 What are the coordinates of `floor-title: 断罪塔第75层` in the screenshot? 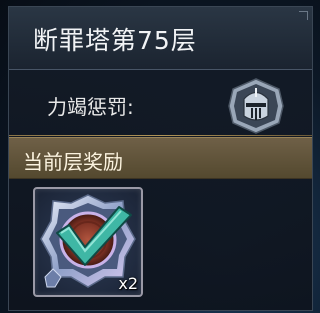 It's located at (115, 40).